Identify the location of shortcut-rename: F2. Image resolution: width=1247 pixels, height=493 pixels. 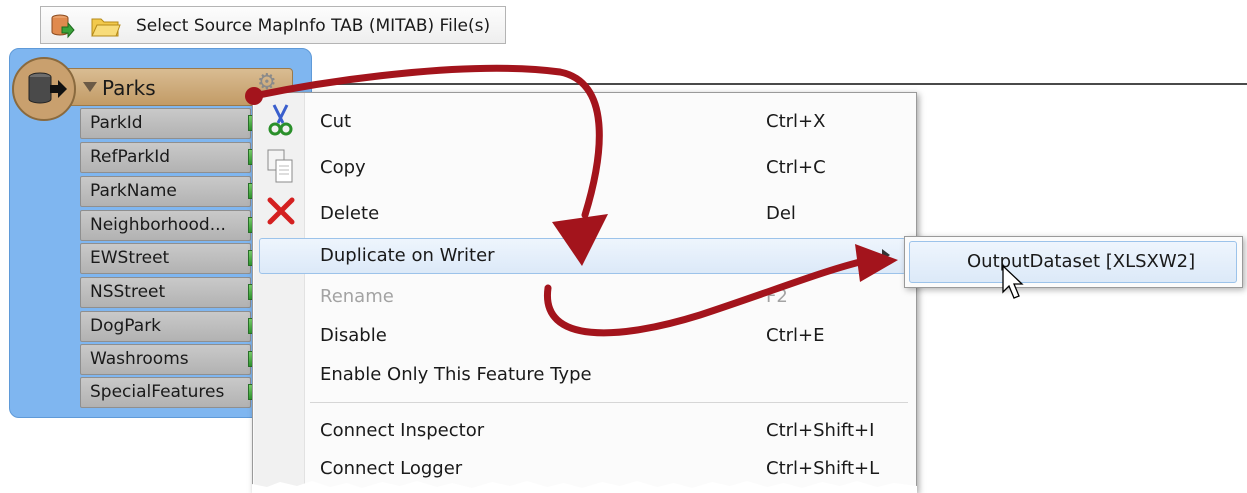
(777, 296).